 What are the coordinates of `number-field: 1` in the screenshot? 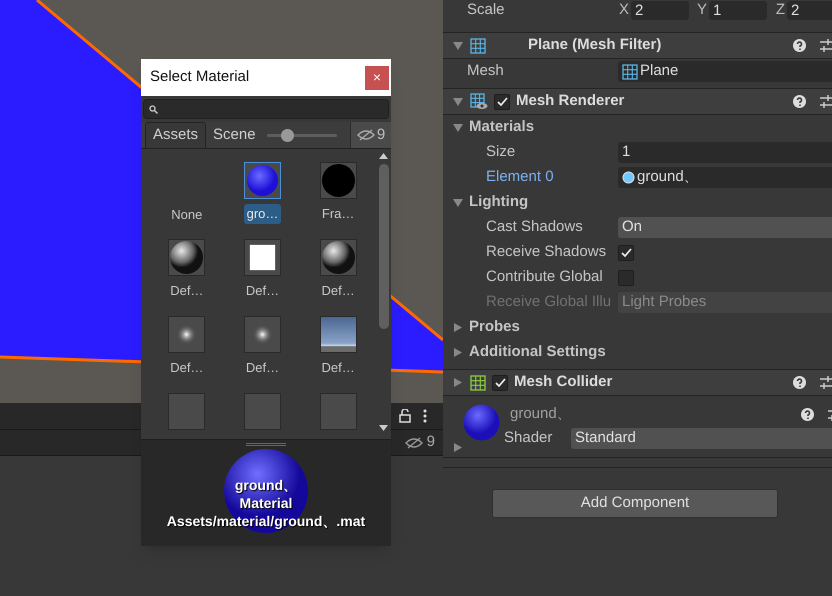 It's located at (738, 10).